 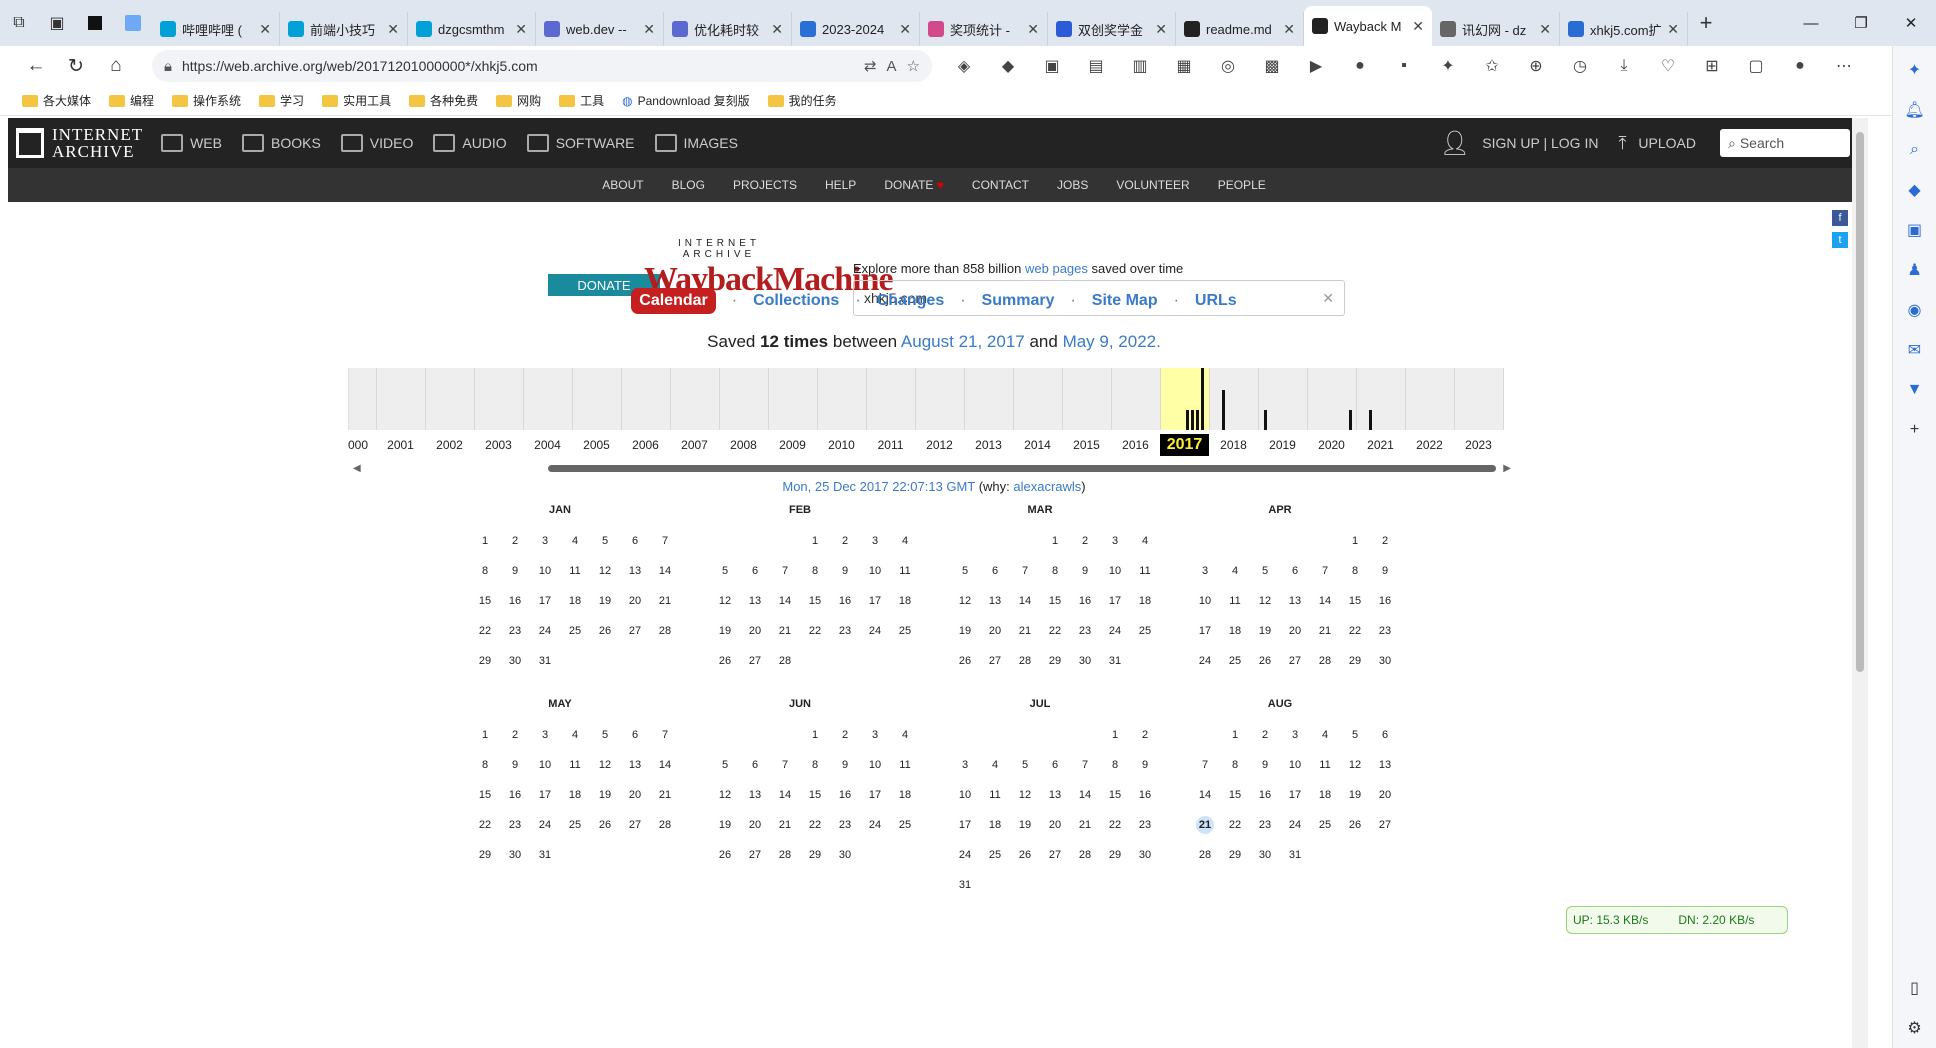 What do you see at coordinates (206, 100) in the screenshot?
I see `bookmark-item: 操作系统` at bounding box center [206, 100].